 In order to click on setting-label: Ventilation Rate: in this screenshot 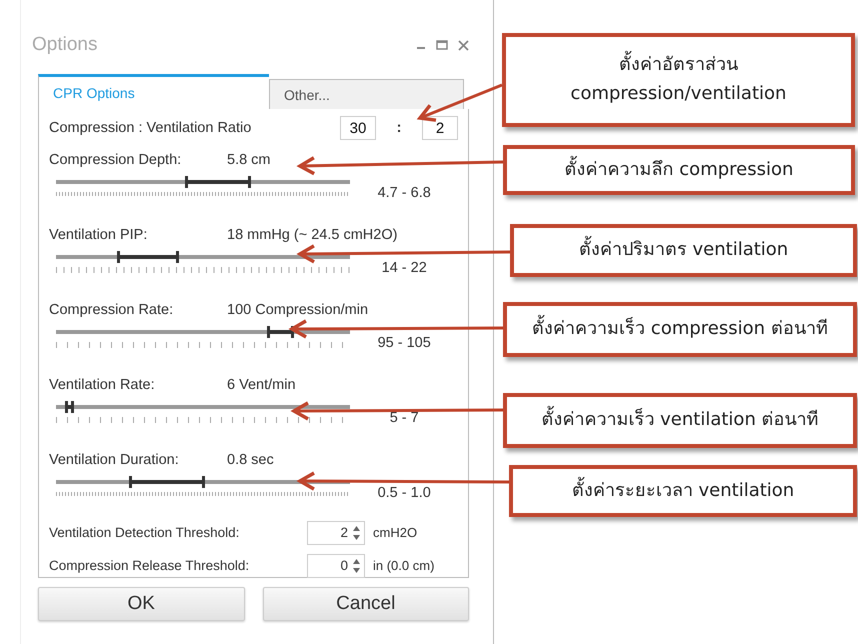, I will do `click(102, 385)`.